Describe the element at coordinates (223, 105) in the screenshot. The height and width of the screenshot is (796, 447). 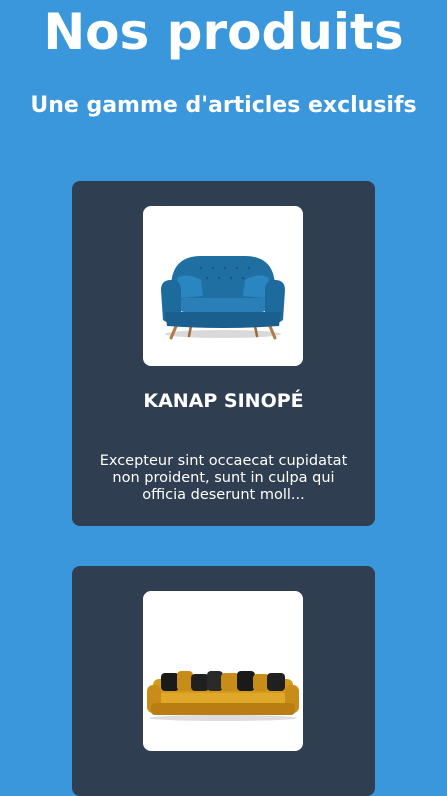
I see `page-subtitle: Une gamme d'articles exclusifs` at that location.